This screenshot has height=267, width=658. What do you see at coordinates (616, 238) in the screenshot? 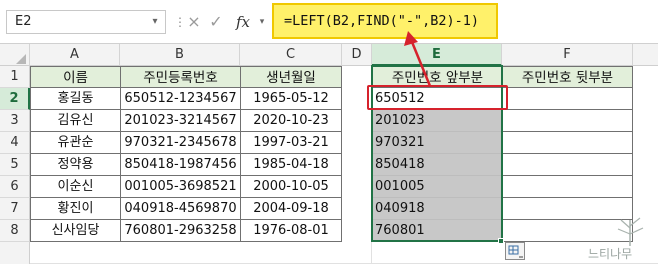
I see `watermark-logo: 느티나무` at bounding box center [616, 238].